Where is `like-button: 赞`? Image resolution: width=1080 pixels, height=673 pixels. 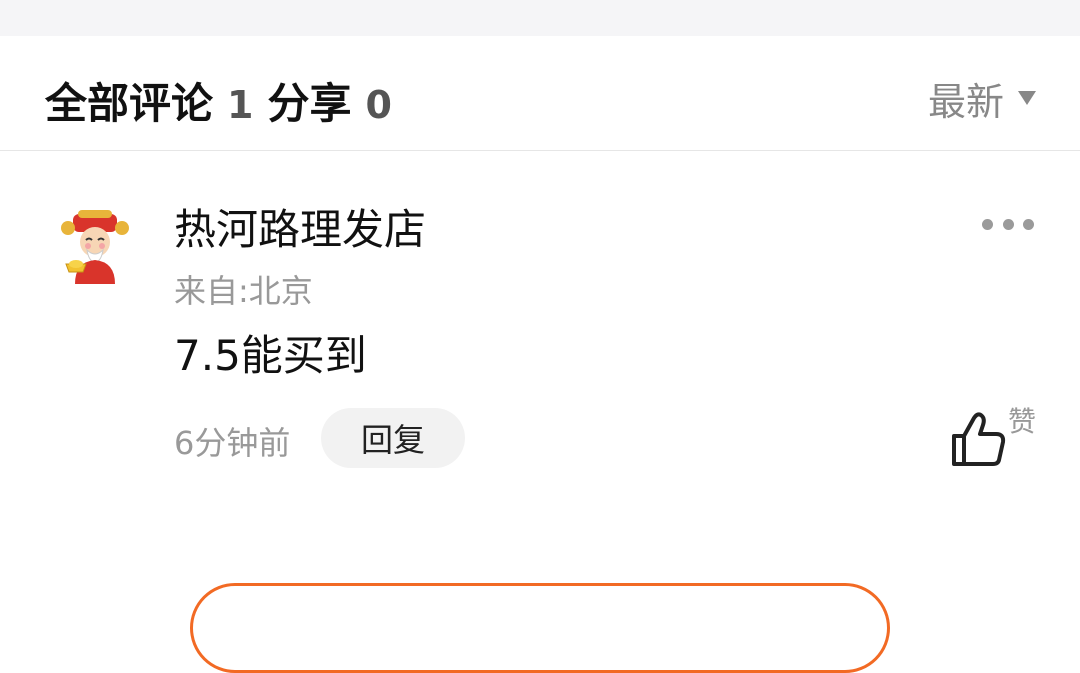
like-button: 赞 is located at coordinates (994, 435).